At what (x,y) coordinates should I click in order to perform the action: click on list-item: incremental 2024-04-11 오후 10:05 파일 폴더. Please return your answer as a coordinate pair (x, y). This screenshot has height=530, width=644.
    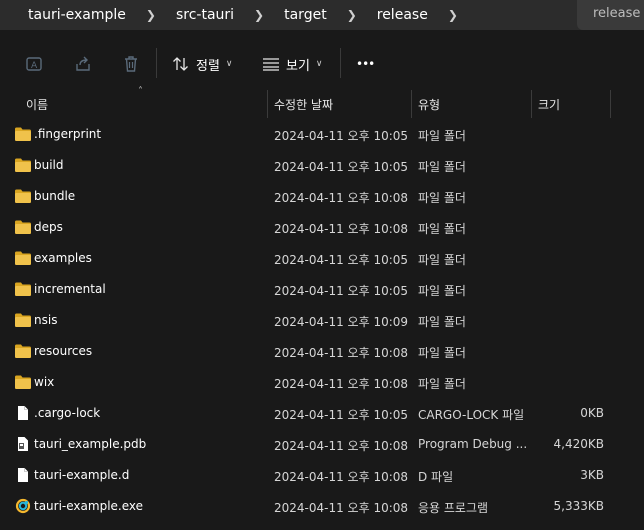
    Looking at the image, I should click on (322, 289).